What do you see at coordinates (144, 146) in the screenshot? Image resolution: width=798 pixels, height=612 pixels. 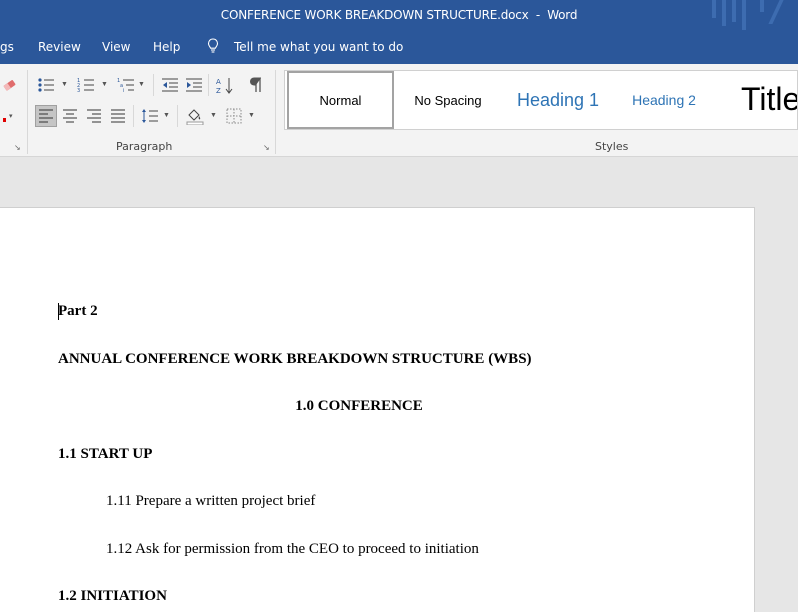 I see `paragraph-group-label: Paragraph` at bounding box center [144, 146].